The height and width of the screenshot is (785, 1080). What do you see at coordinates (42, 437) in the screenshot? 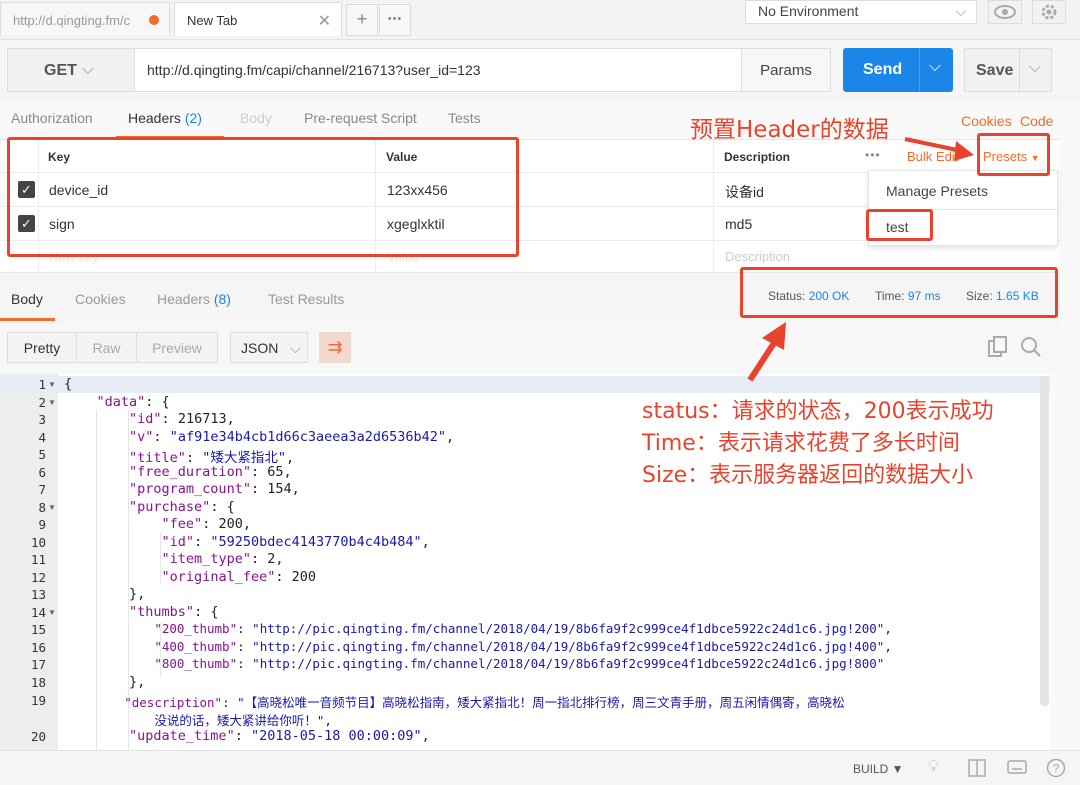
I see `line-number: 4` at bounding box center [42, 437].